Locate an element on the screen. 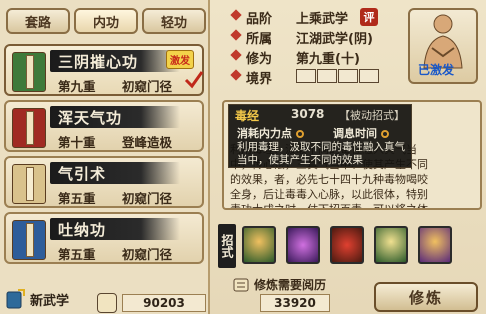 This screenshot has width=486, height=314. tab-lightness: 轻功 is located at coordinates (174, 21).